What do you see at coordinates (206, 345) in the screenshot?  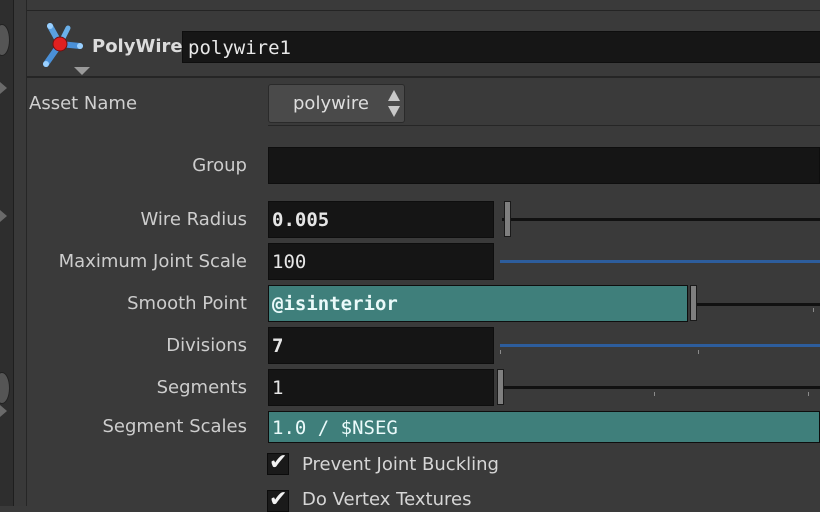 I see `divisions-label: Divisions` at bounding box center [206, 345].